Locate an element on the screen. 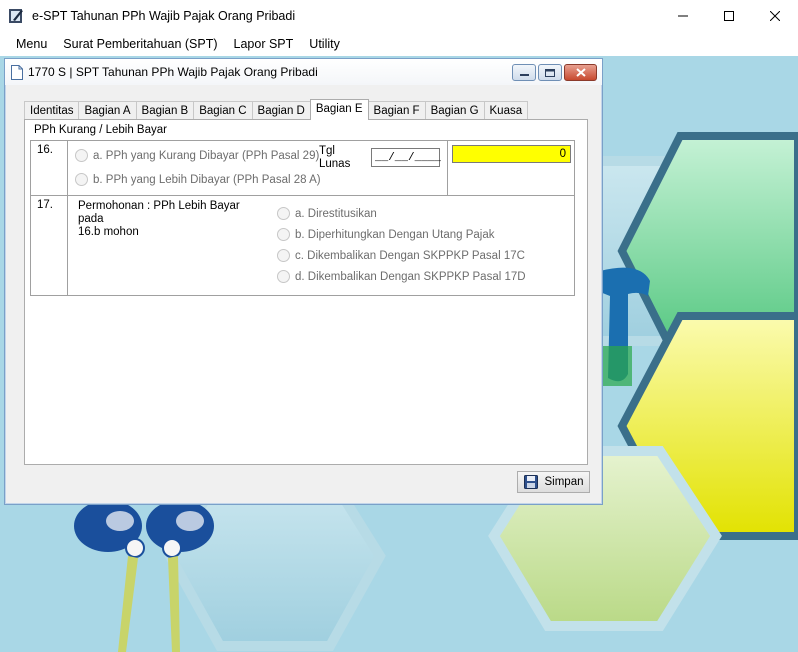  child-close-button is located at coordinates (580, 72).